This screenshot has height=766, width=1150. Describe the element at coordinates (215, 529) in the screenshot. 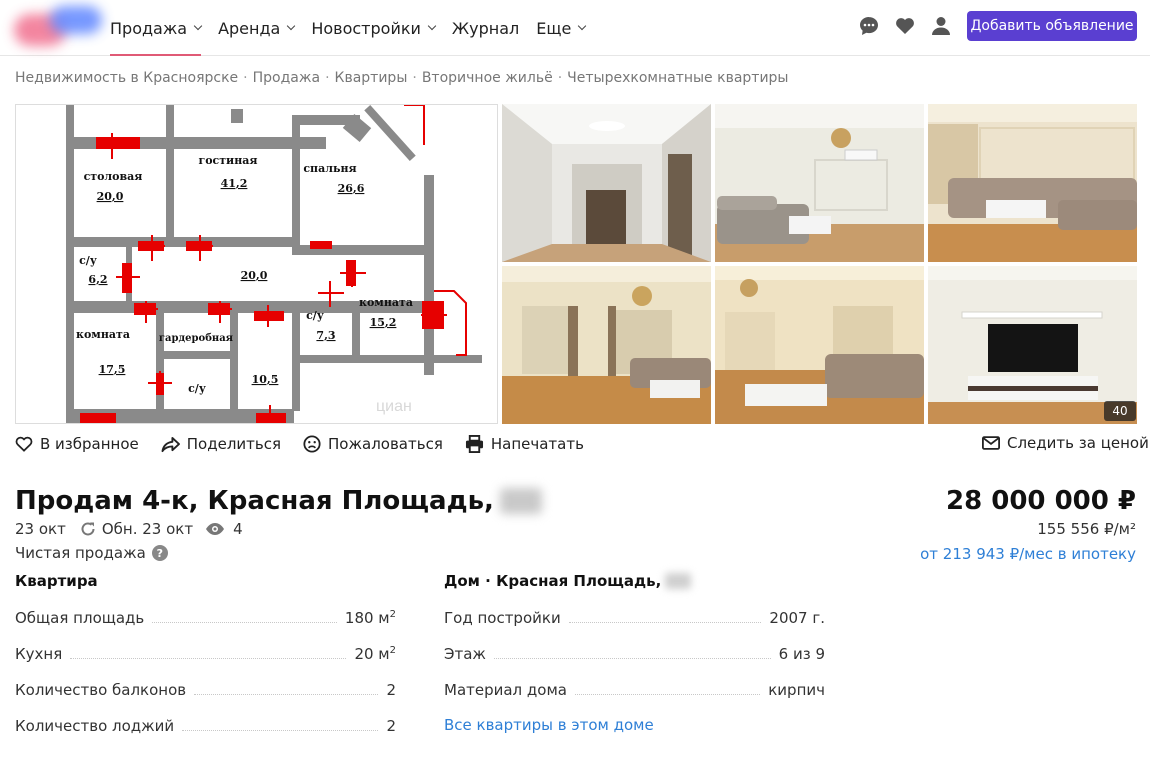

I see `eye-icon` at that location.